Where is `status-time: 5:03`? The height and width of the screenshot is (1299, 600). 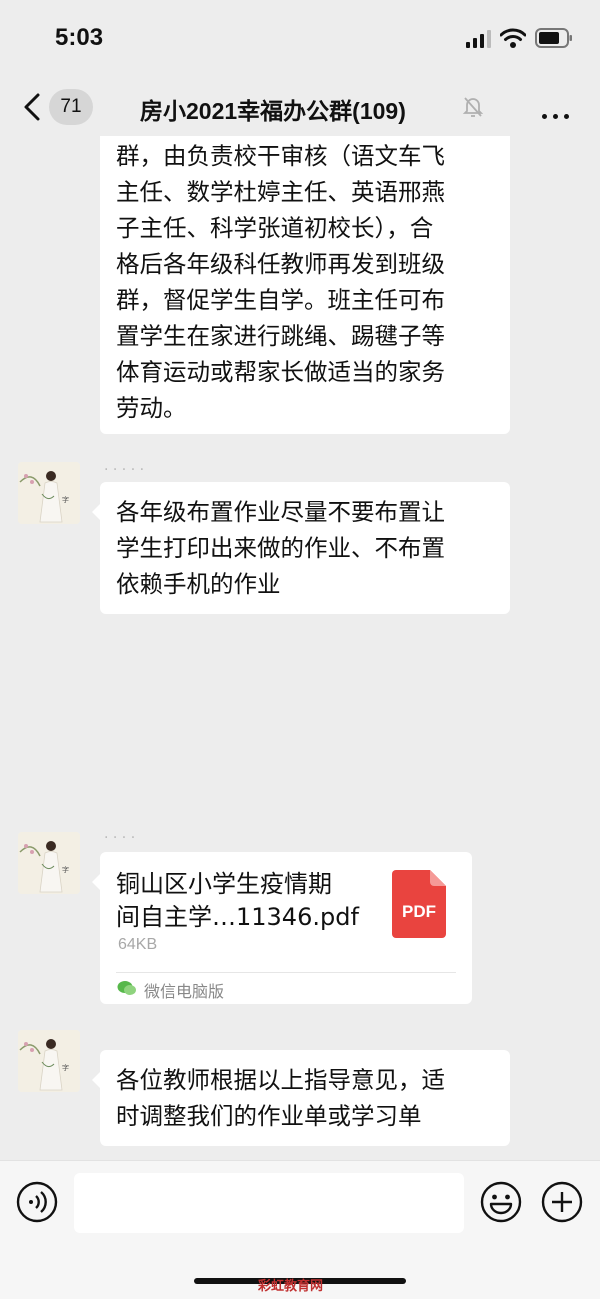 status-time: 5:03 is located at coordinates (79, 37).